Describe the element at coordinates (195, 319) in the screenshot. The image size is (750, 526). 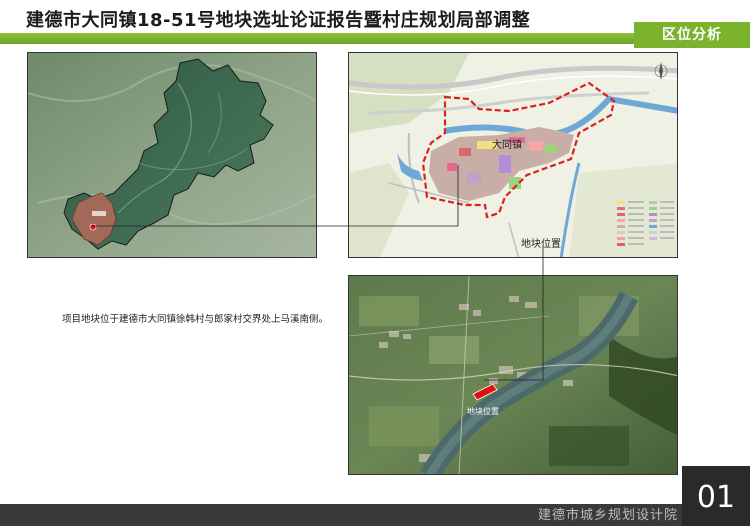
I see `project-description: 项目地块位于建德市大同镇徐韩村与郎家村交界处上马溪南侧。` at that location.